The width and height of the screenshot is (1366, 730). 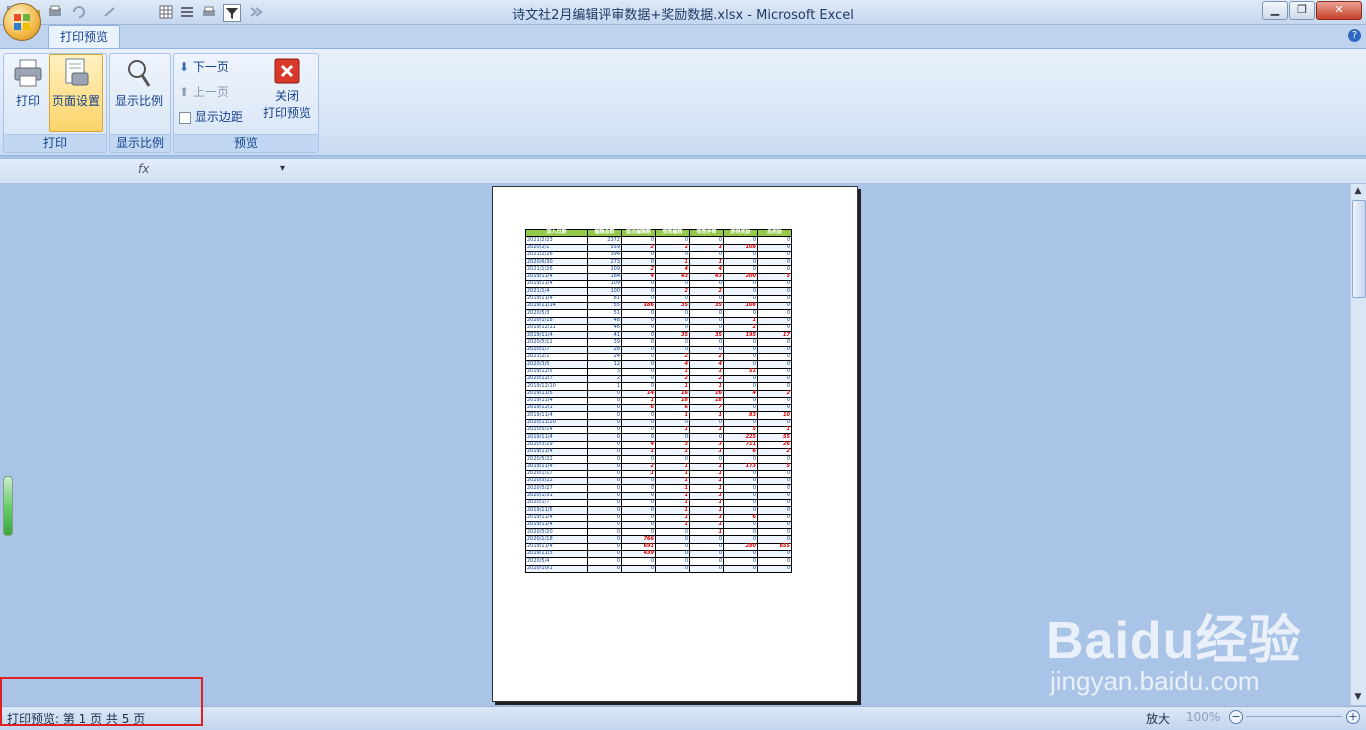 I want to click on table-cell: 2019/12/10, so click(x=556, y=386).